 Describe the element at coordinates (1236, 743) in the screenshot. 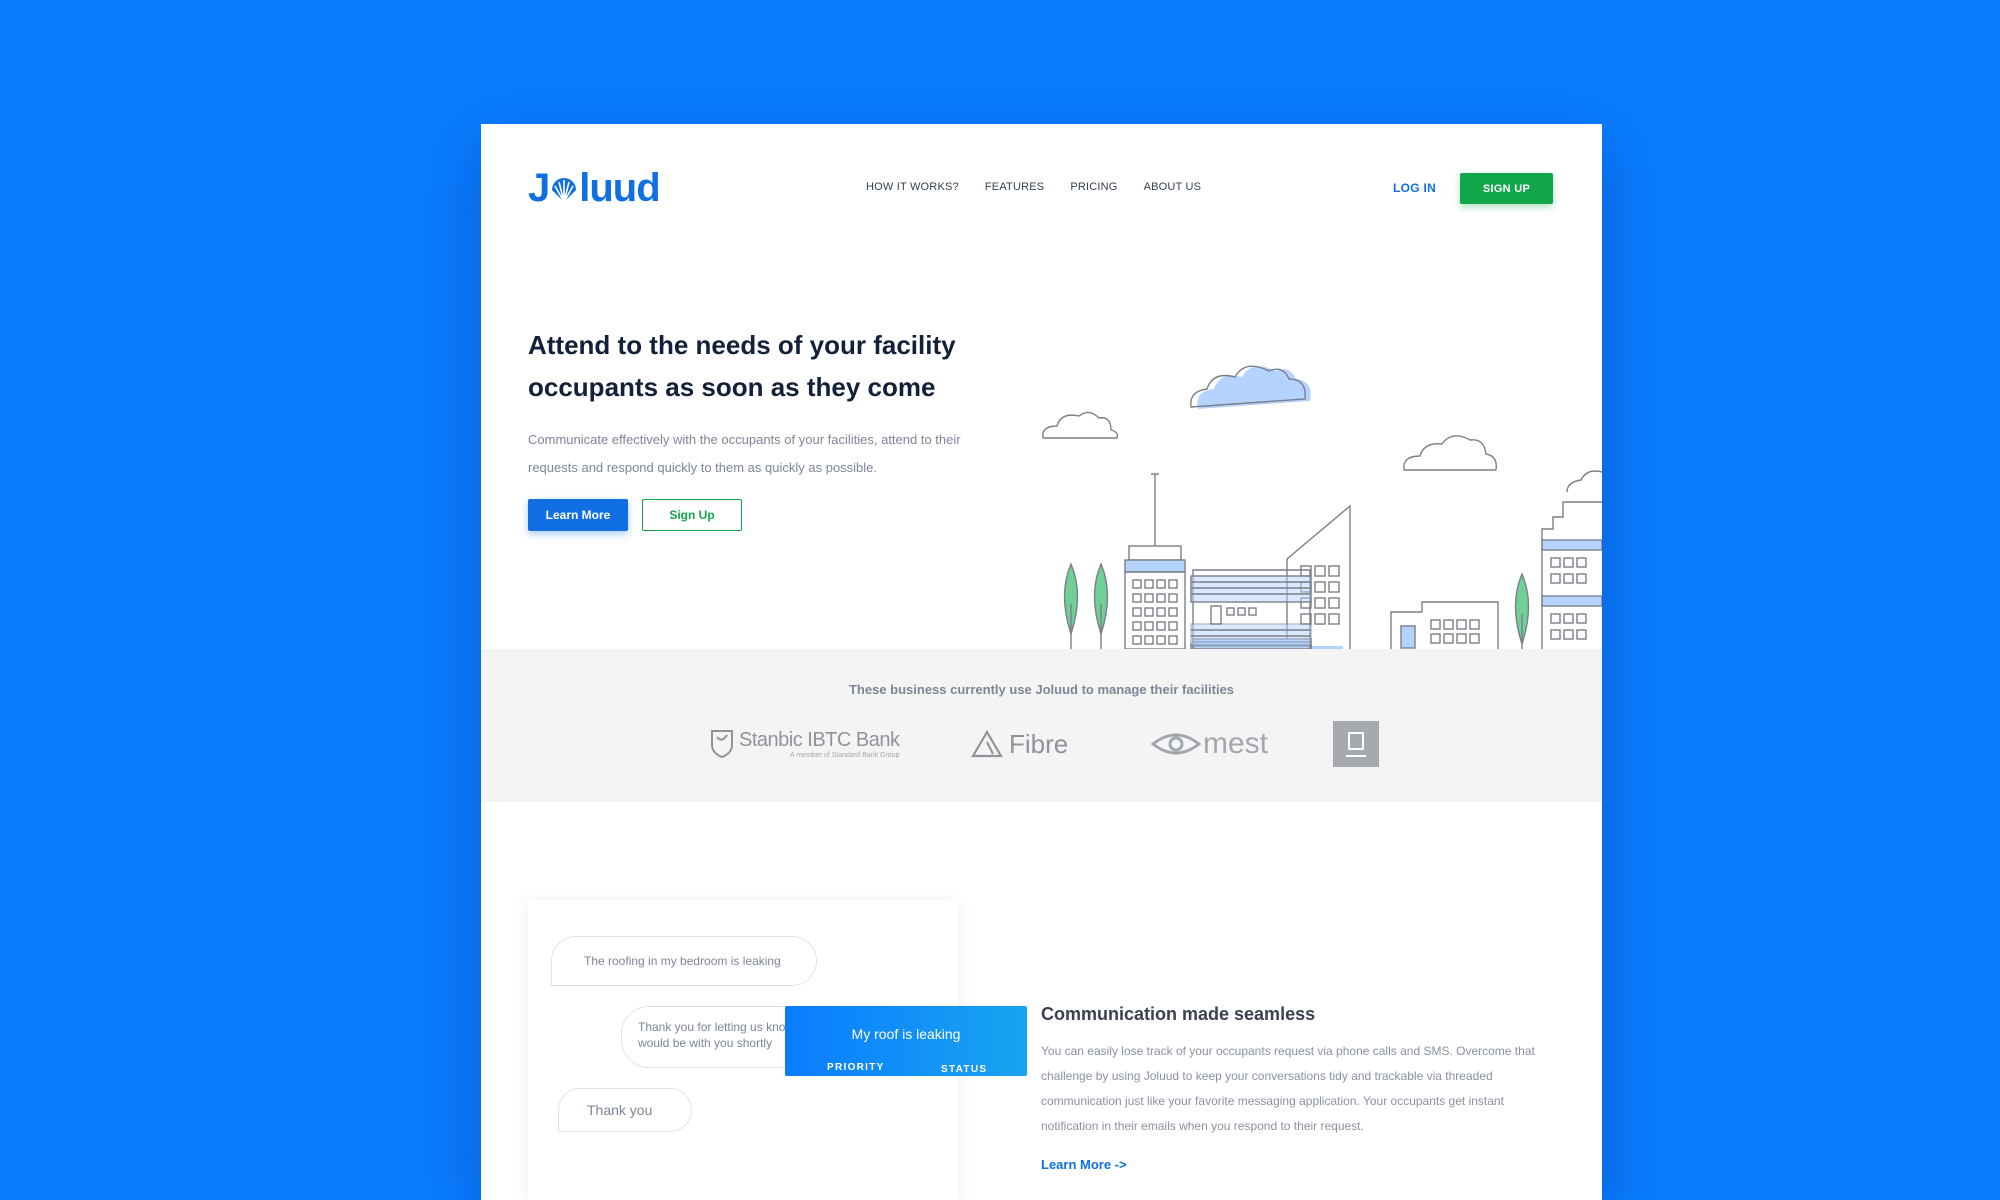

I see `client-name-mest: mest` at that location.